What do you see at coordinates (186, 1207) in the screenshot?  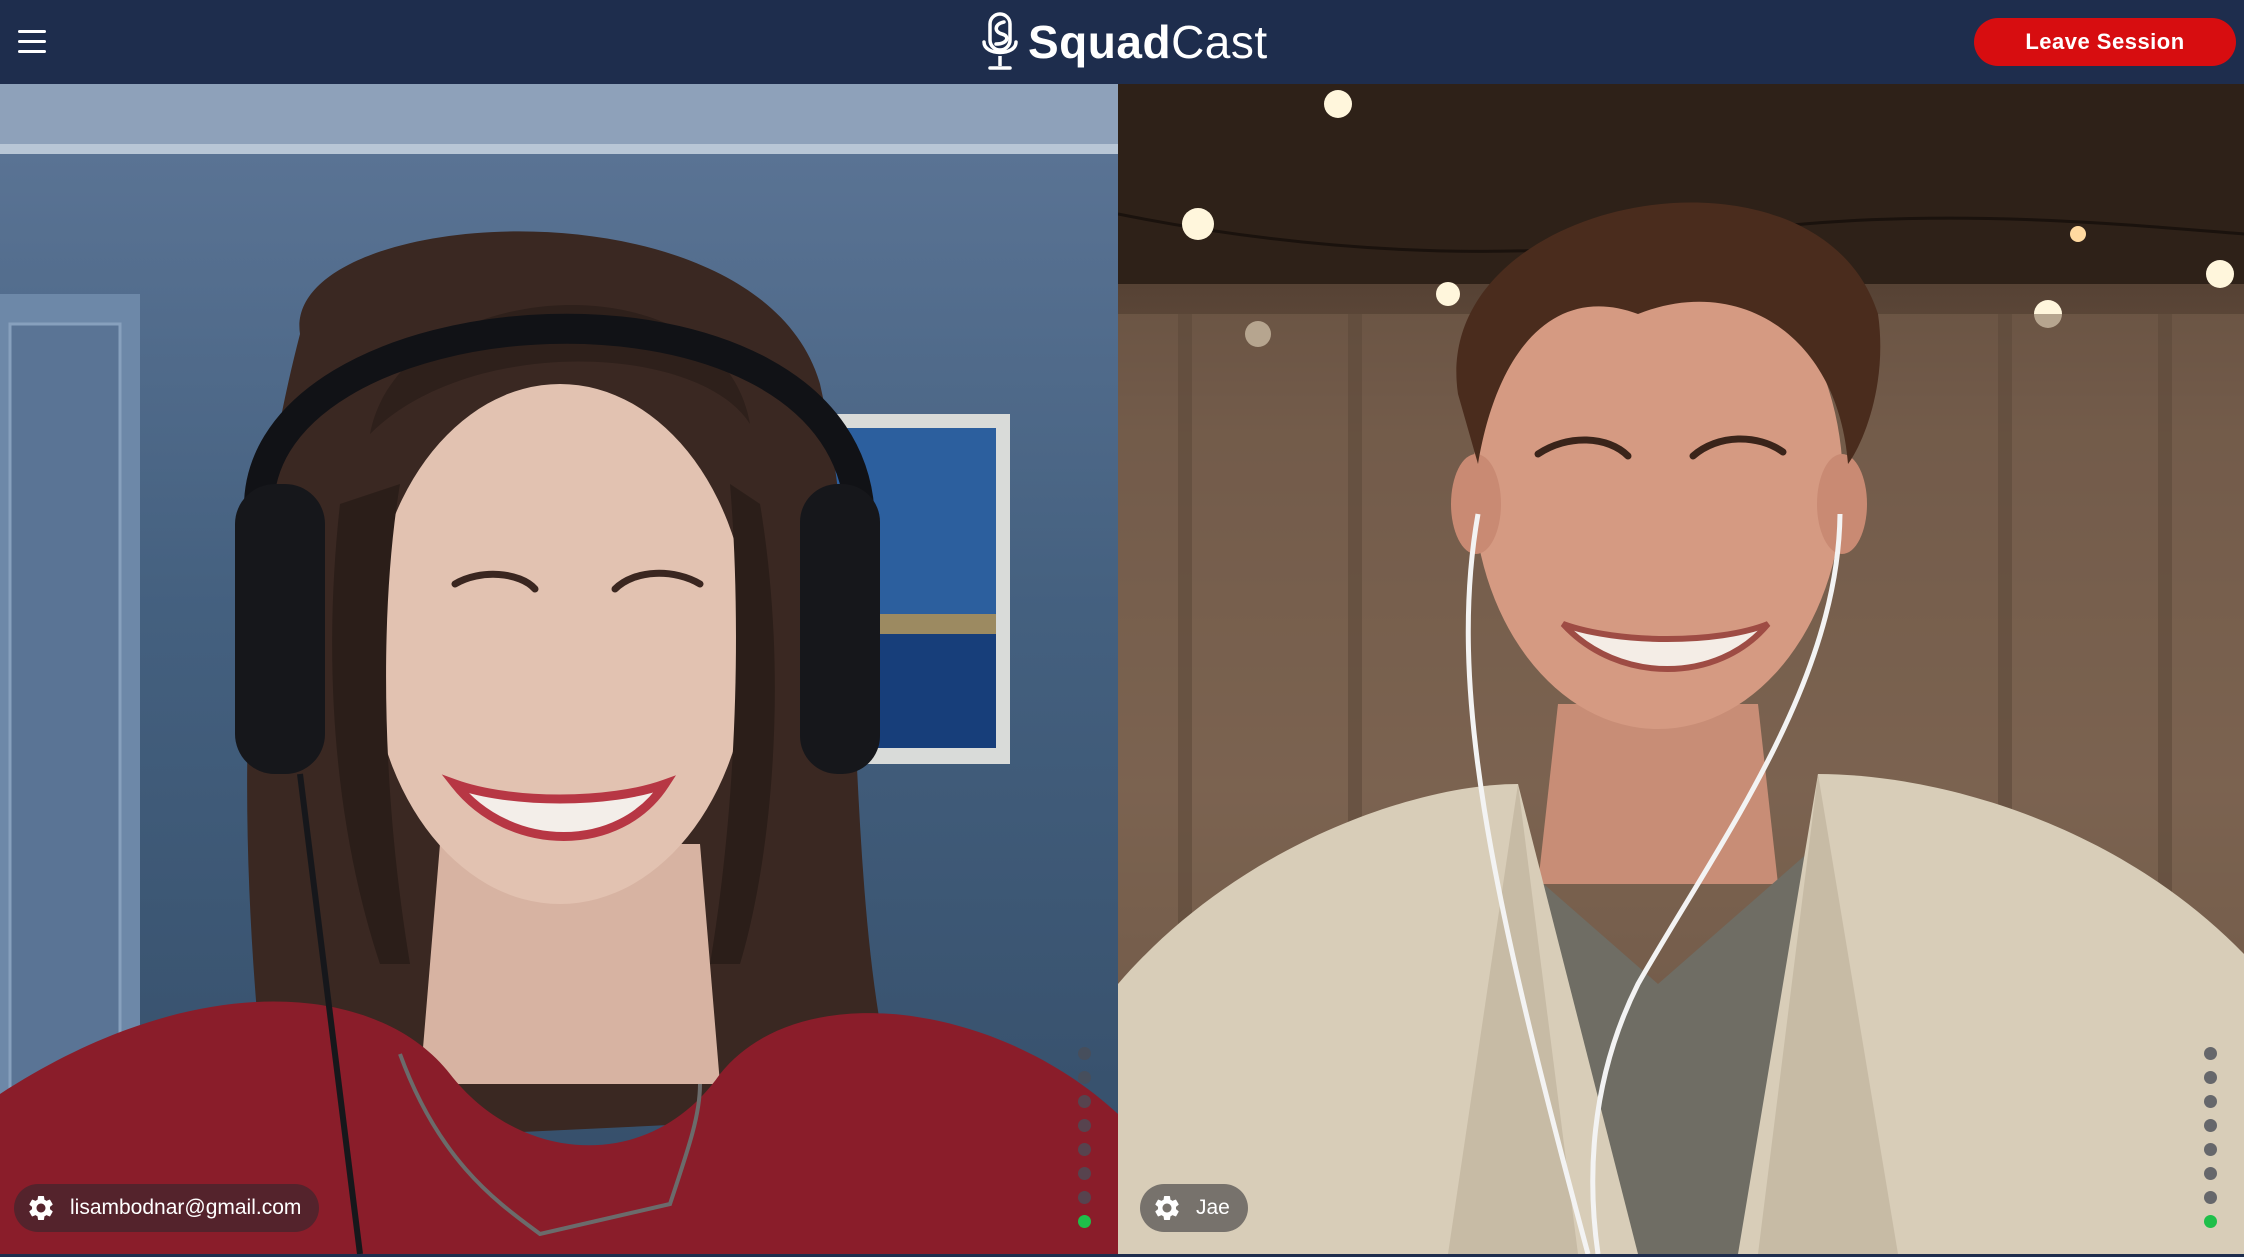 I see `participant-name: lisambodnar@gmail.com` at bounding box center [186, 1207].